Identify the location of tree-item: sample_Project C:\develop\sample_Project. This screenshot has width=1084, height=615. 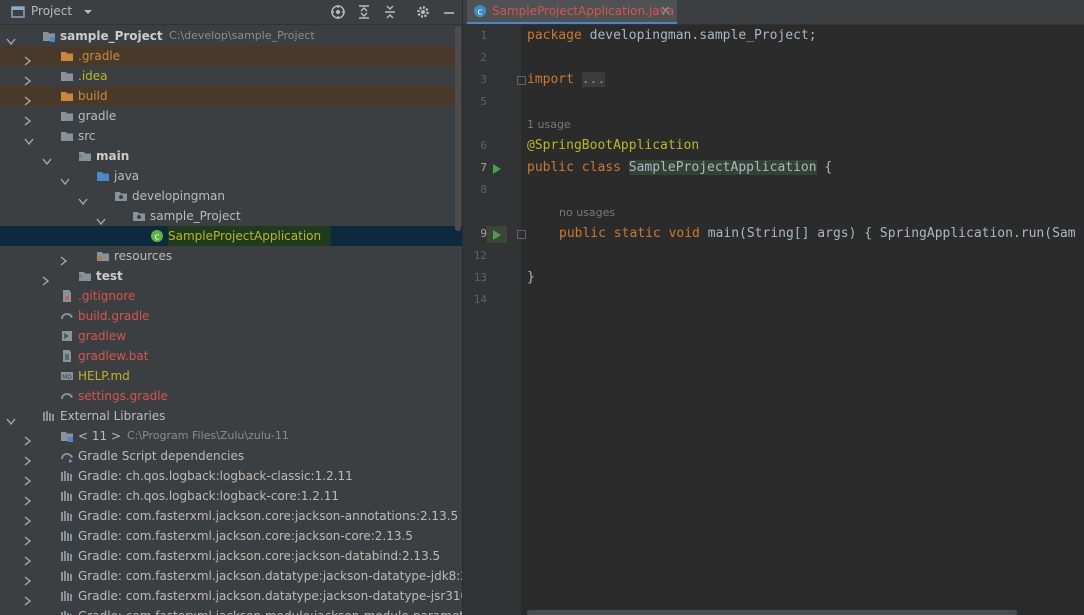
(231, 36).